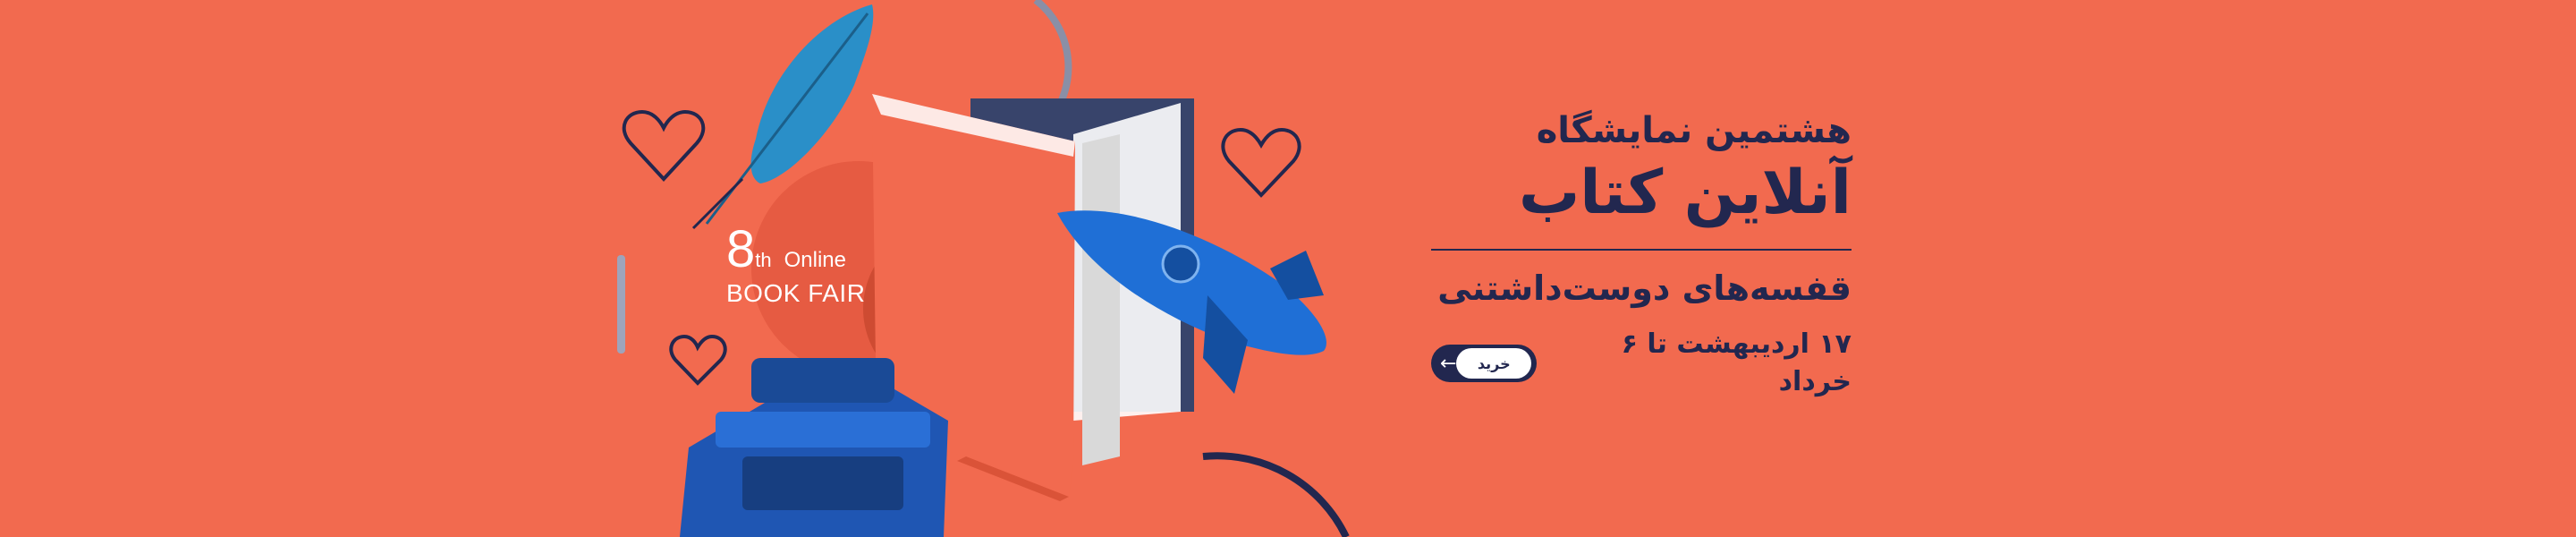  What do you see at coordinates (1685, 193) in the screenshot?
I see `title-line2: آنلاین کتاب` at bounding box center [1685, 193].